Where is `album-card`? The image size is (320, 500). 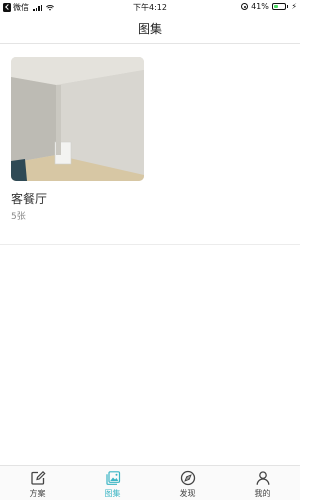 album-card is located at coordinates (77, 119).